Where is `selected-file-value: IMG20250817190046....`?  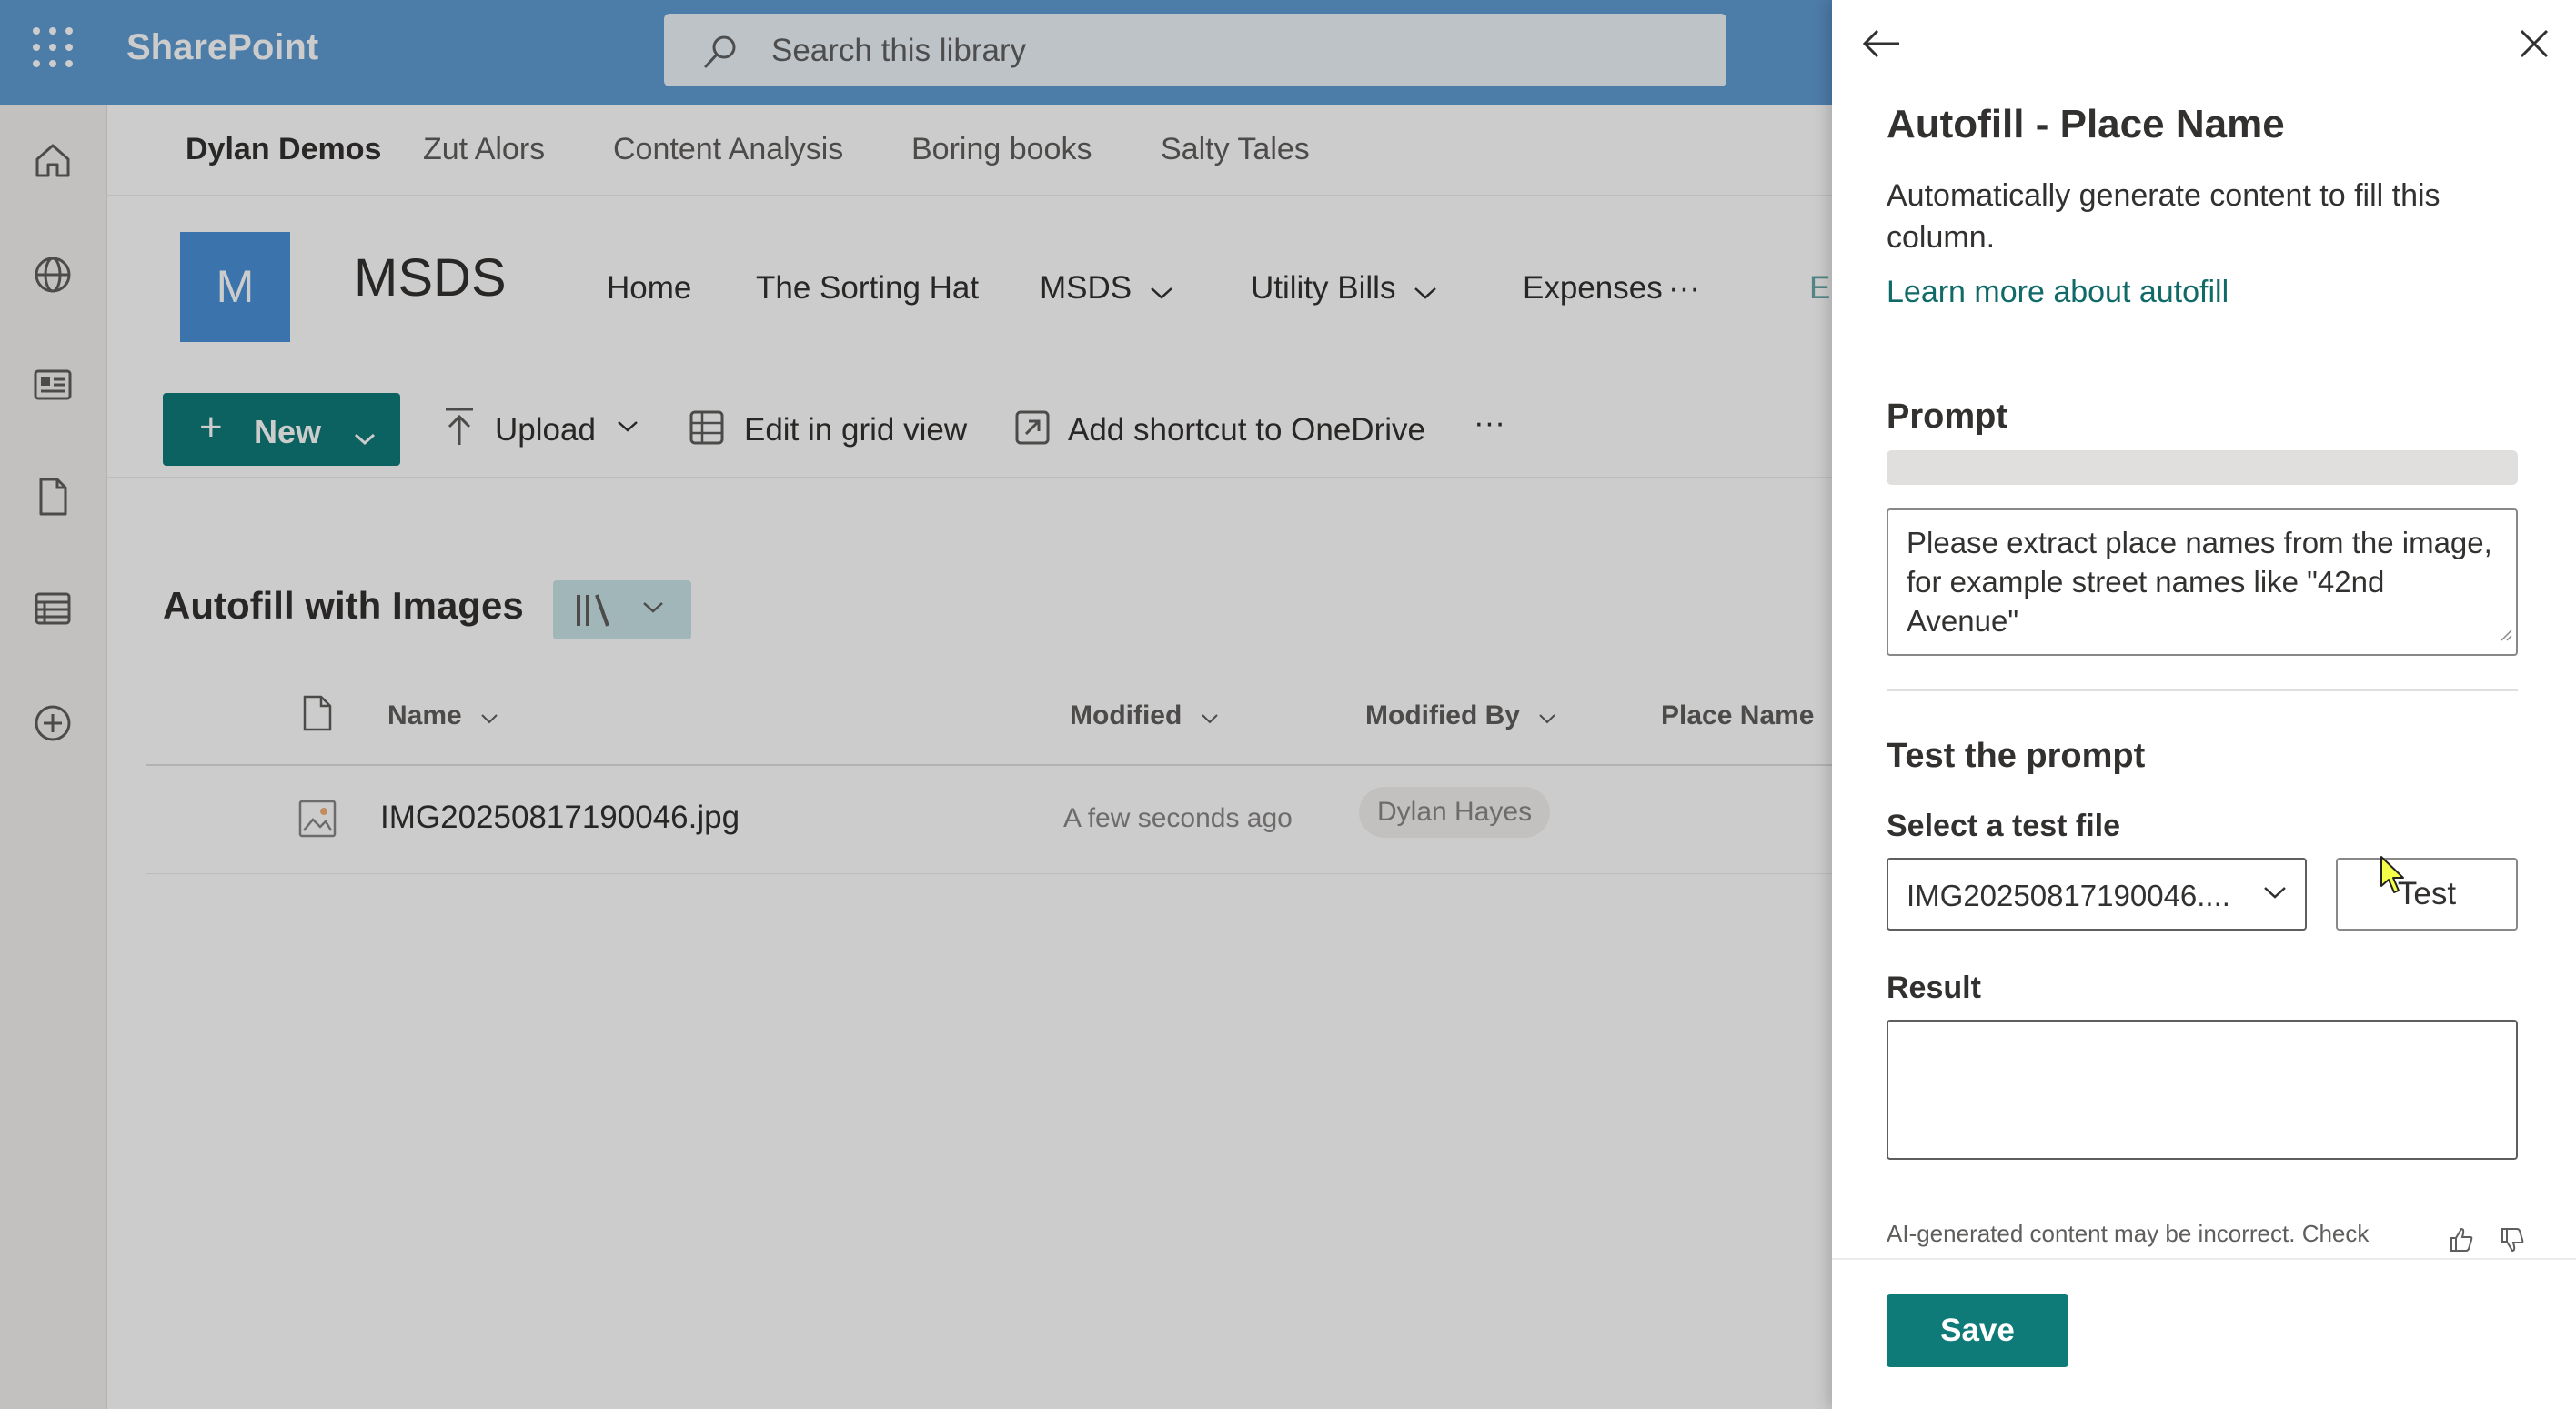
selected-file-value: IMG20250817190046.... is located at coordinates (2068, 895).